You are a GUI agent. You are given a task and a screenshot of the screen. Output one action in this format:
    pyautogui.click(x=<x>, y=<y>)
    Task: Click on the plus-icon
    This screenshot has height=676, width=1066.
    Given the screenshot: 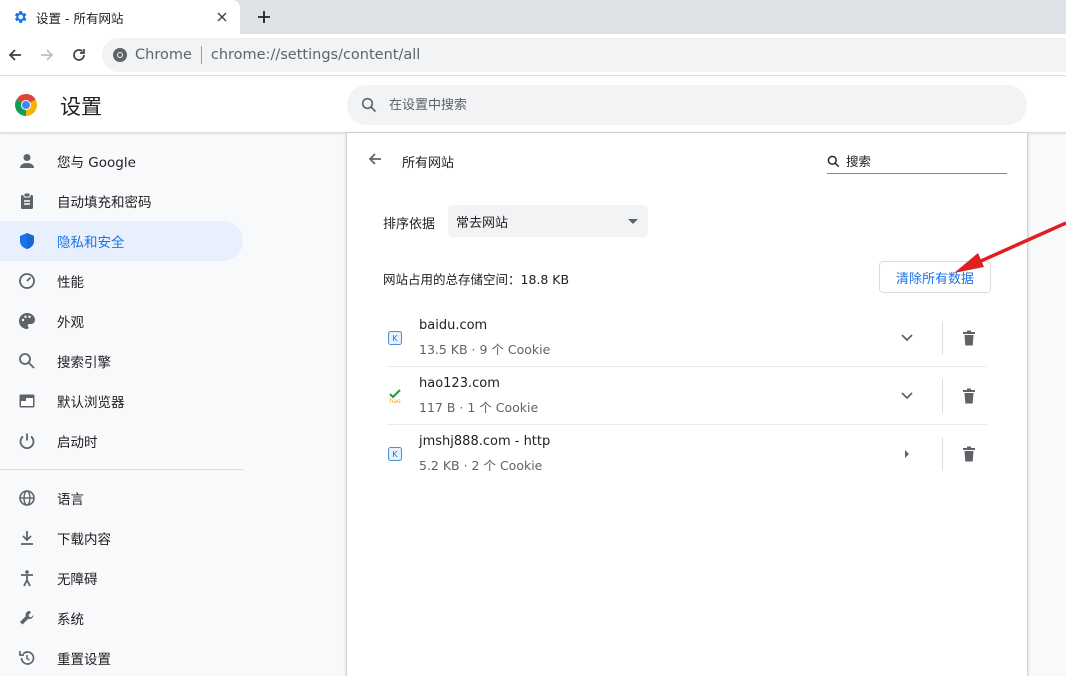 What is the action you would take?
    pyautogui.click(x=264, y=17)
    